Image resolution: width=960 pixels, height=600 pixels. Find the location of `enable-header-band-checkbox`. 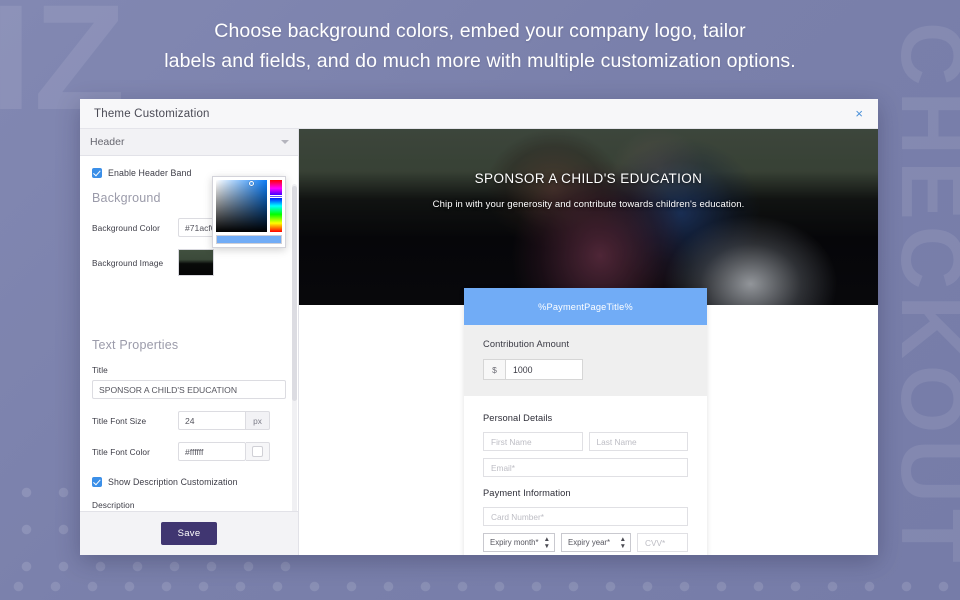

enable-header-band-checkbox is located at coordinates (97, 173).